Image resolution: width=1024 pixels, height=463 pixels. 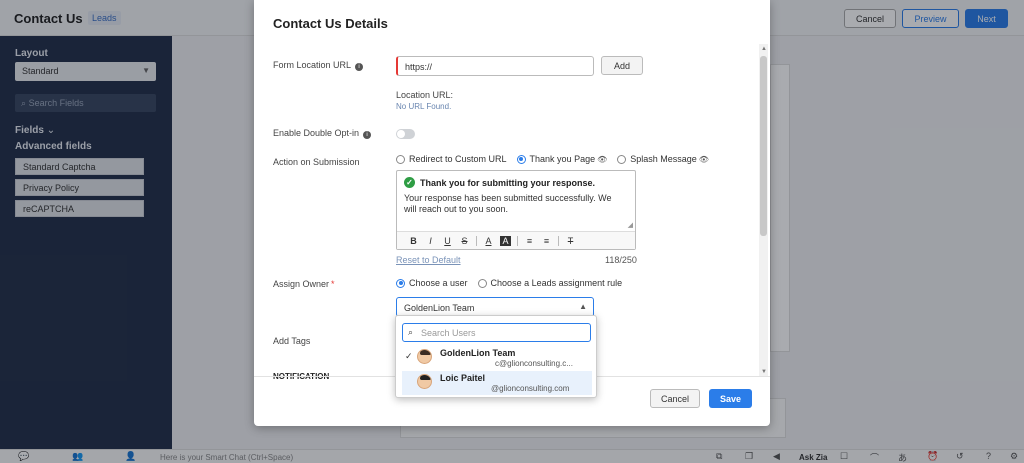 I want to click on search-users-input: ⌕ Search Users, so click(x=496, y=332).